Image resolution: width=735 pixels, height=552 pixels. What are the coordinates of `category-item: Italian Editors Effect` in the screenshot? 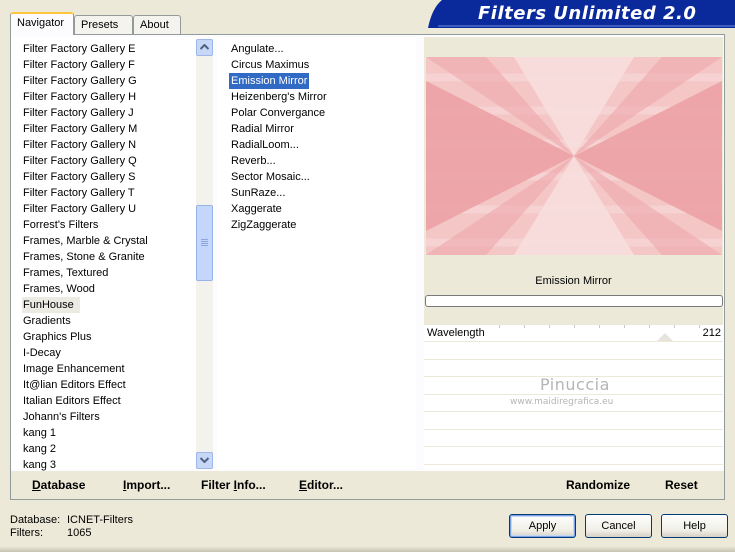 It's located at (72, 401).